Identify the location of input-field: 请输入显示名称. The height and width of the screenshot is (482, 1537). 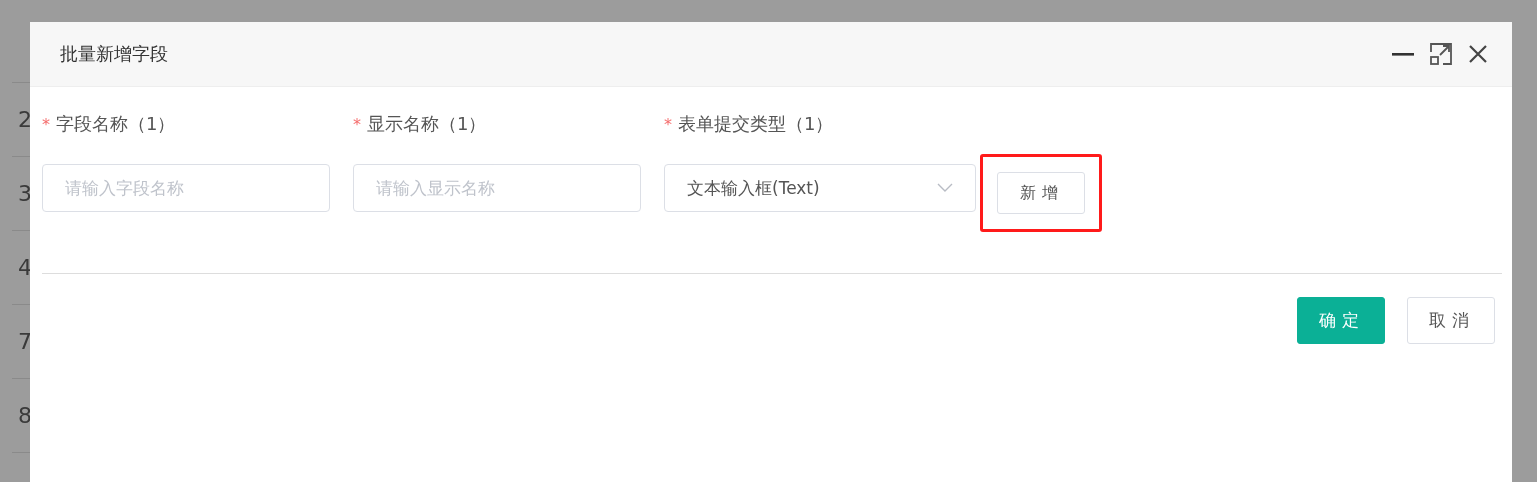
(497, 188).